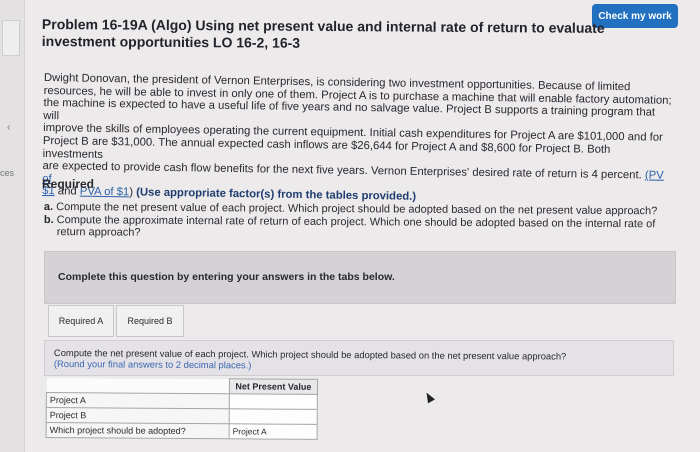 This screenshot has height=452, width=700. I want to click on mouse-cursor-icon, so click(429, 397).